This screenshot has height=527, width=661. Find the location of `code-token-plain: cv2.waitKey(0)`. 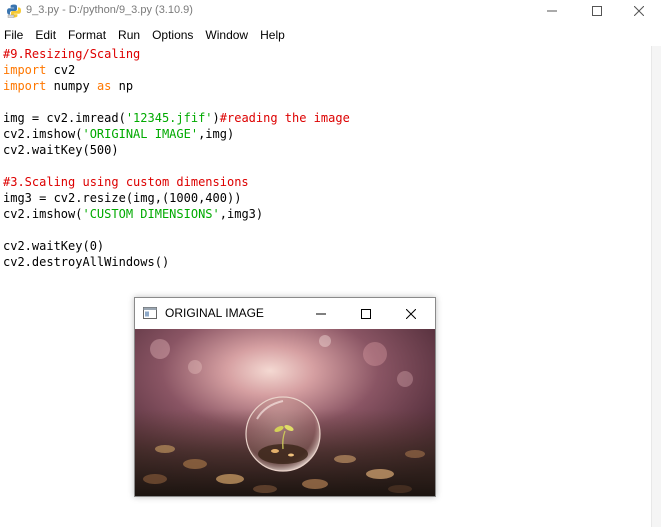

code-token-plain: cv2.waitKey(0) is located at coordinates (54, 246).